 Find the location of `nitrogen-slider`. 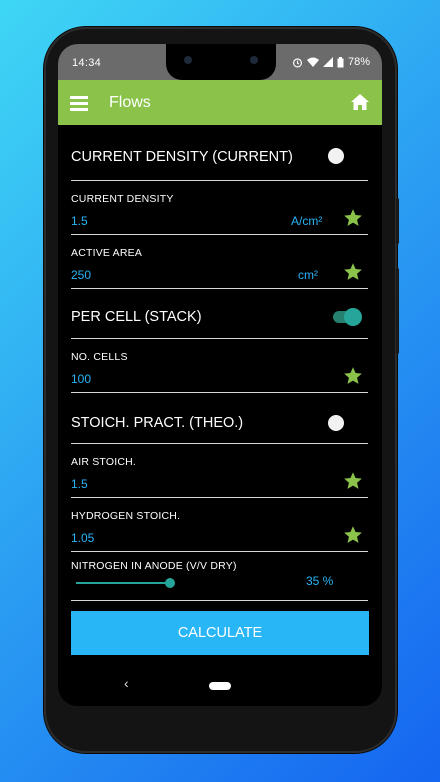

nitrogen-slider is located at coordinates (125, 583).